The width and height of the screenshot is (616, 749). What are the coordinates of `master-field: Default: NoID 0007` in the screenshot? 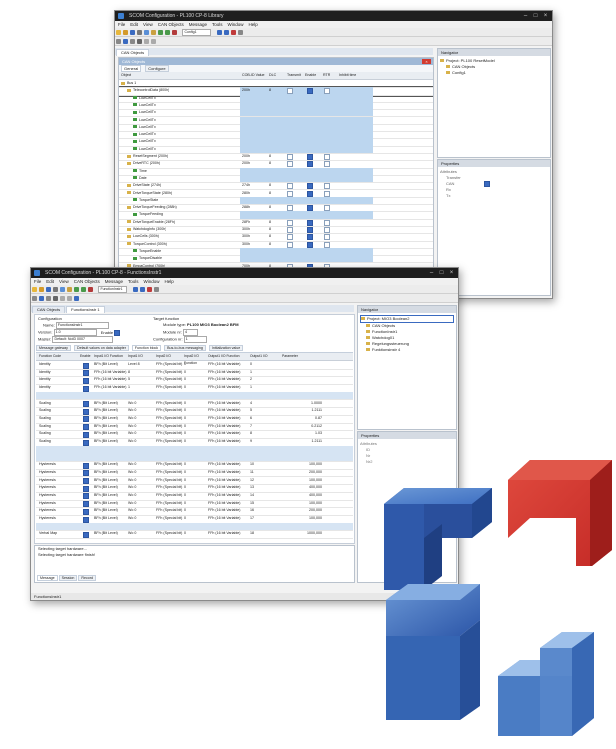 It's located at (83, 339).